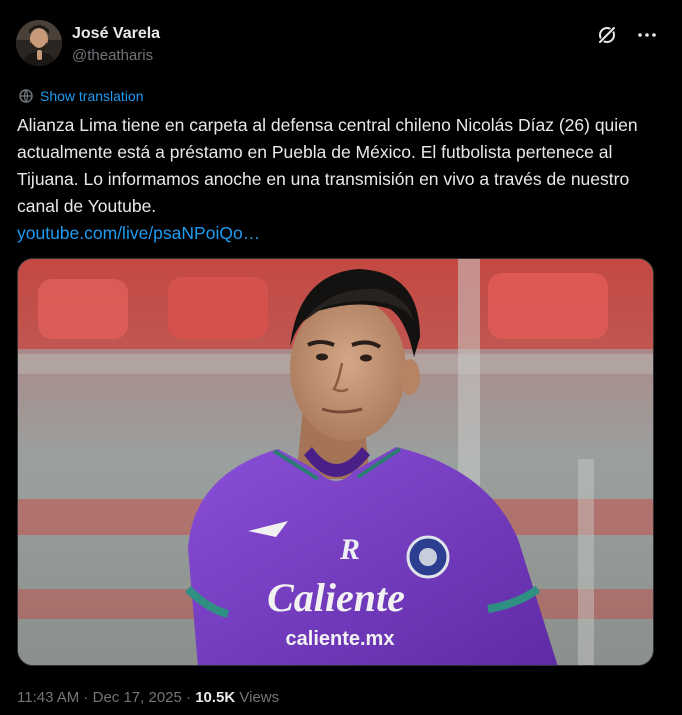 Image resolution: width=682 pixels, height=715 pixels. What do you see at coordinates (336, 597) in the screenshot?
I see `jersey-sponsor-text: Caliente` at bounding box center [336, 597].